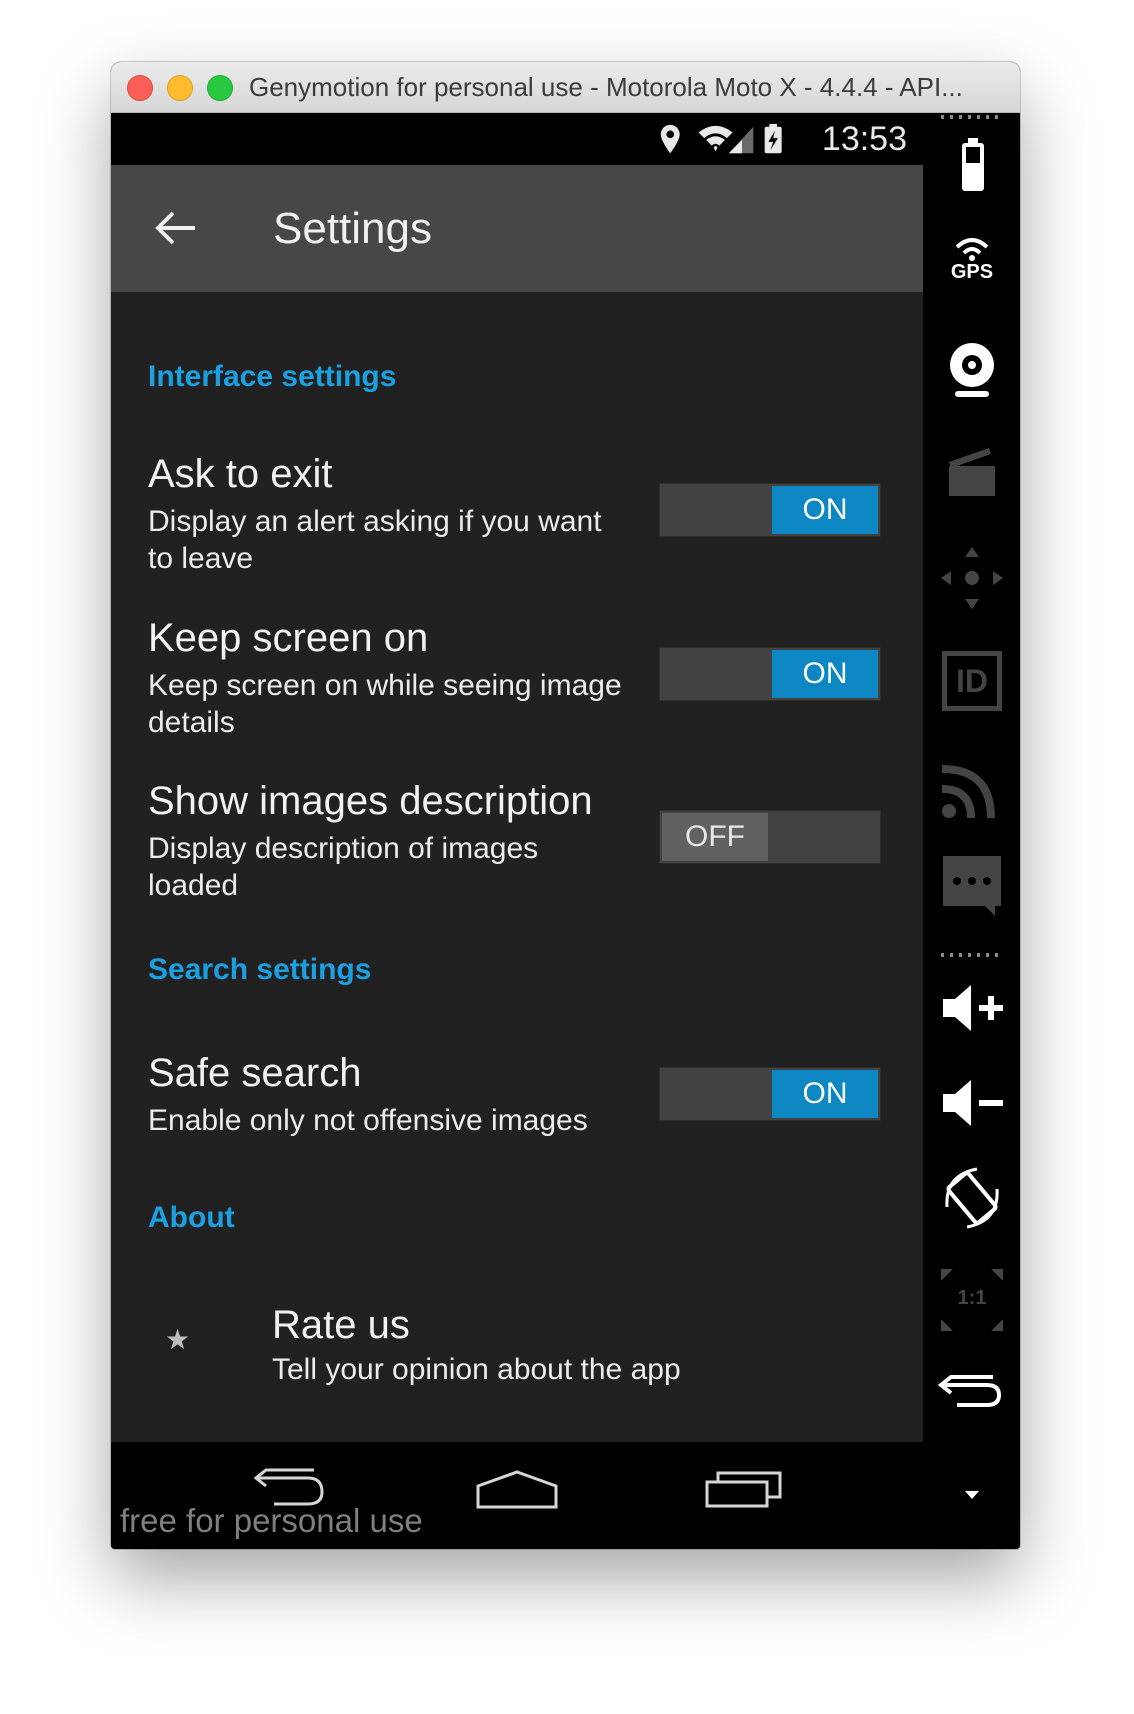 This screenshot has height=1714, width=1134. I want to click on toggle-safe-search: ON, so click(770, 1094).